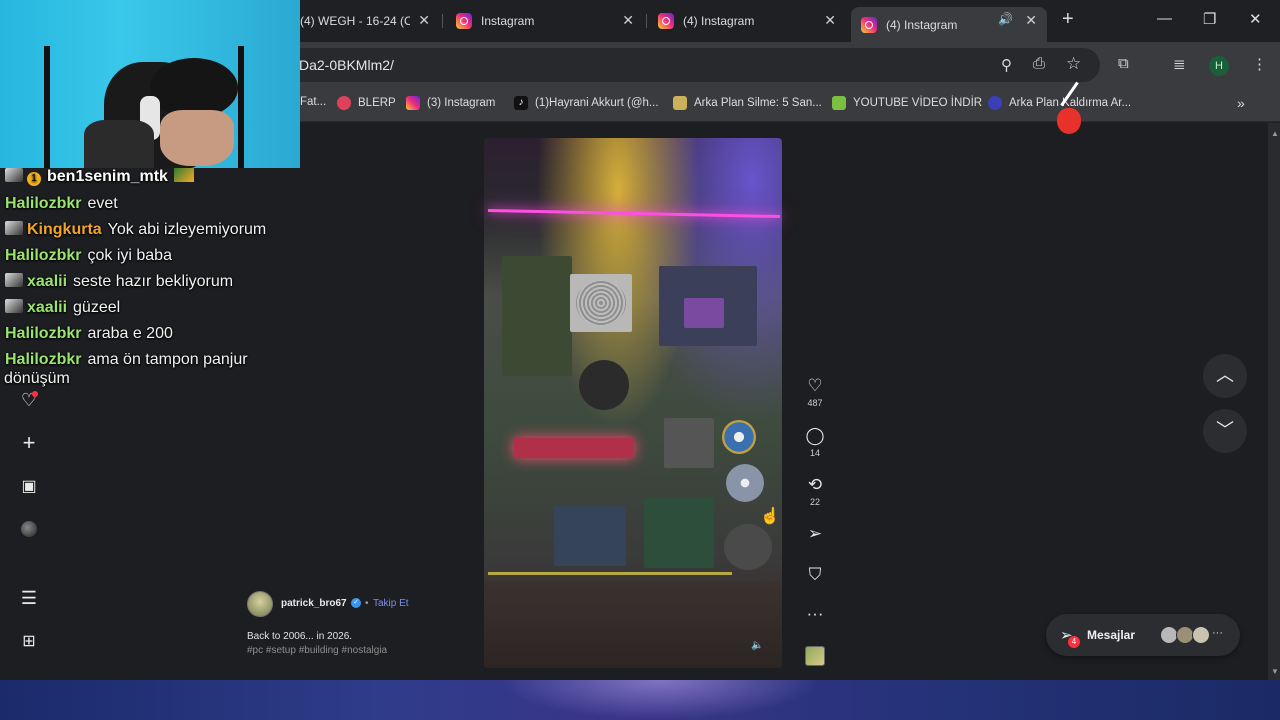 The width and height of the screenshot is (1280, 720). Describe the element at coordinates (1005, 19) in the screenshot. I see `speaker-icon: 🔊` at that location.